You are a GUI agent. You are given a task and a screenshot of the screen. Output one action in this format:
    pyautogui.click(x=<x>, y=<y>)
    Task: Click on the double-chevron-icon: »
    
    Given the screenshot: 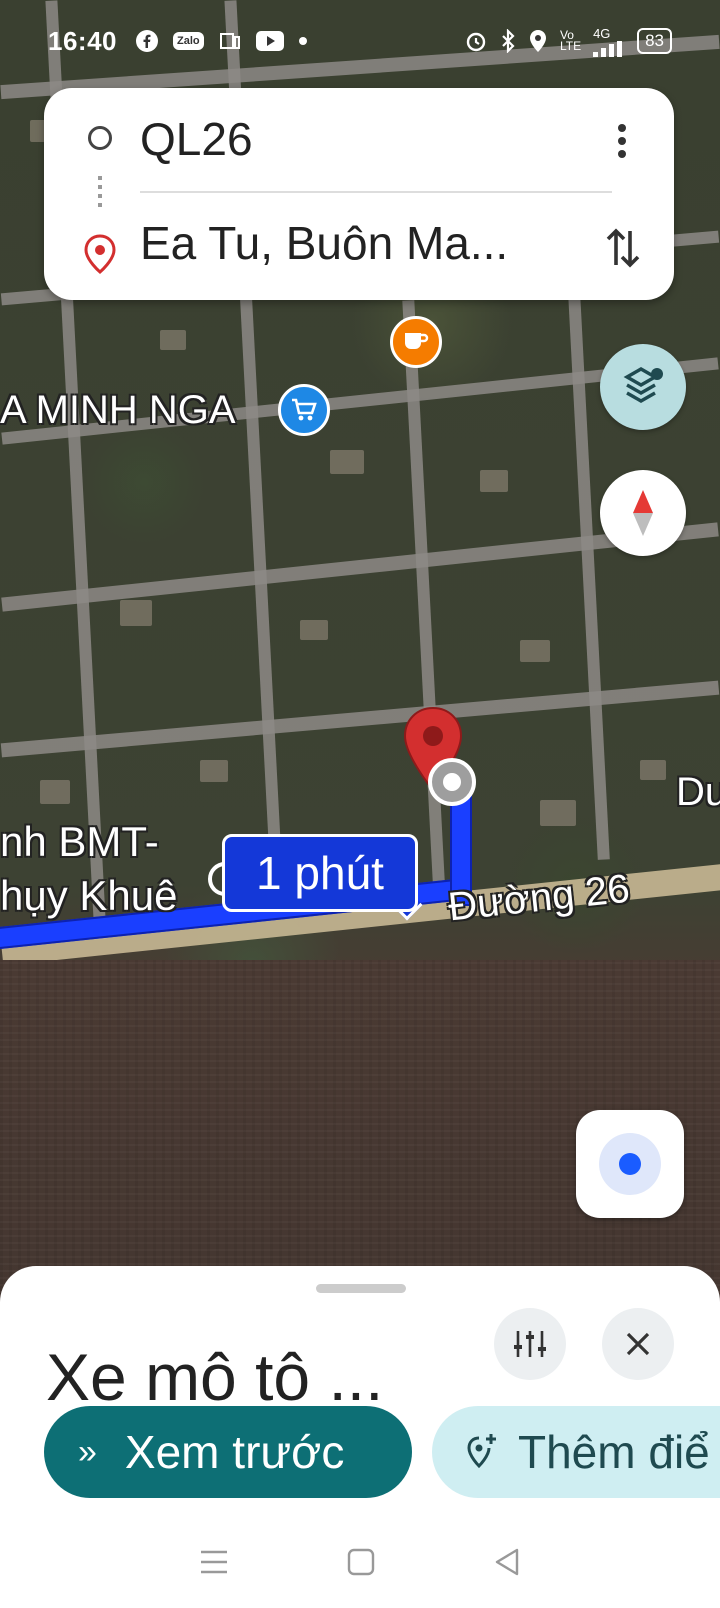 What is the action you would take?
    pyautogui.click(x=87, y=1451)
    